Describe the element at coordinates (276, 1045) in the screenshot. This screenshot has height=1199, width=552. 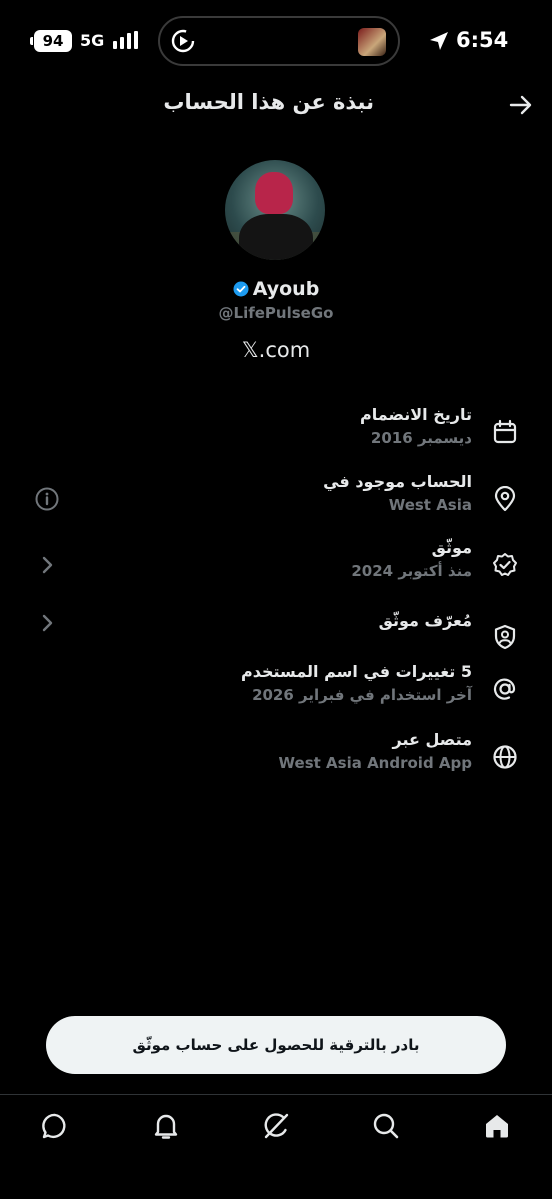
I see `upgrade-verified-button: بادر بالترقية للحصول على حساب موثّق` at that location.